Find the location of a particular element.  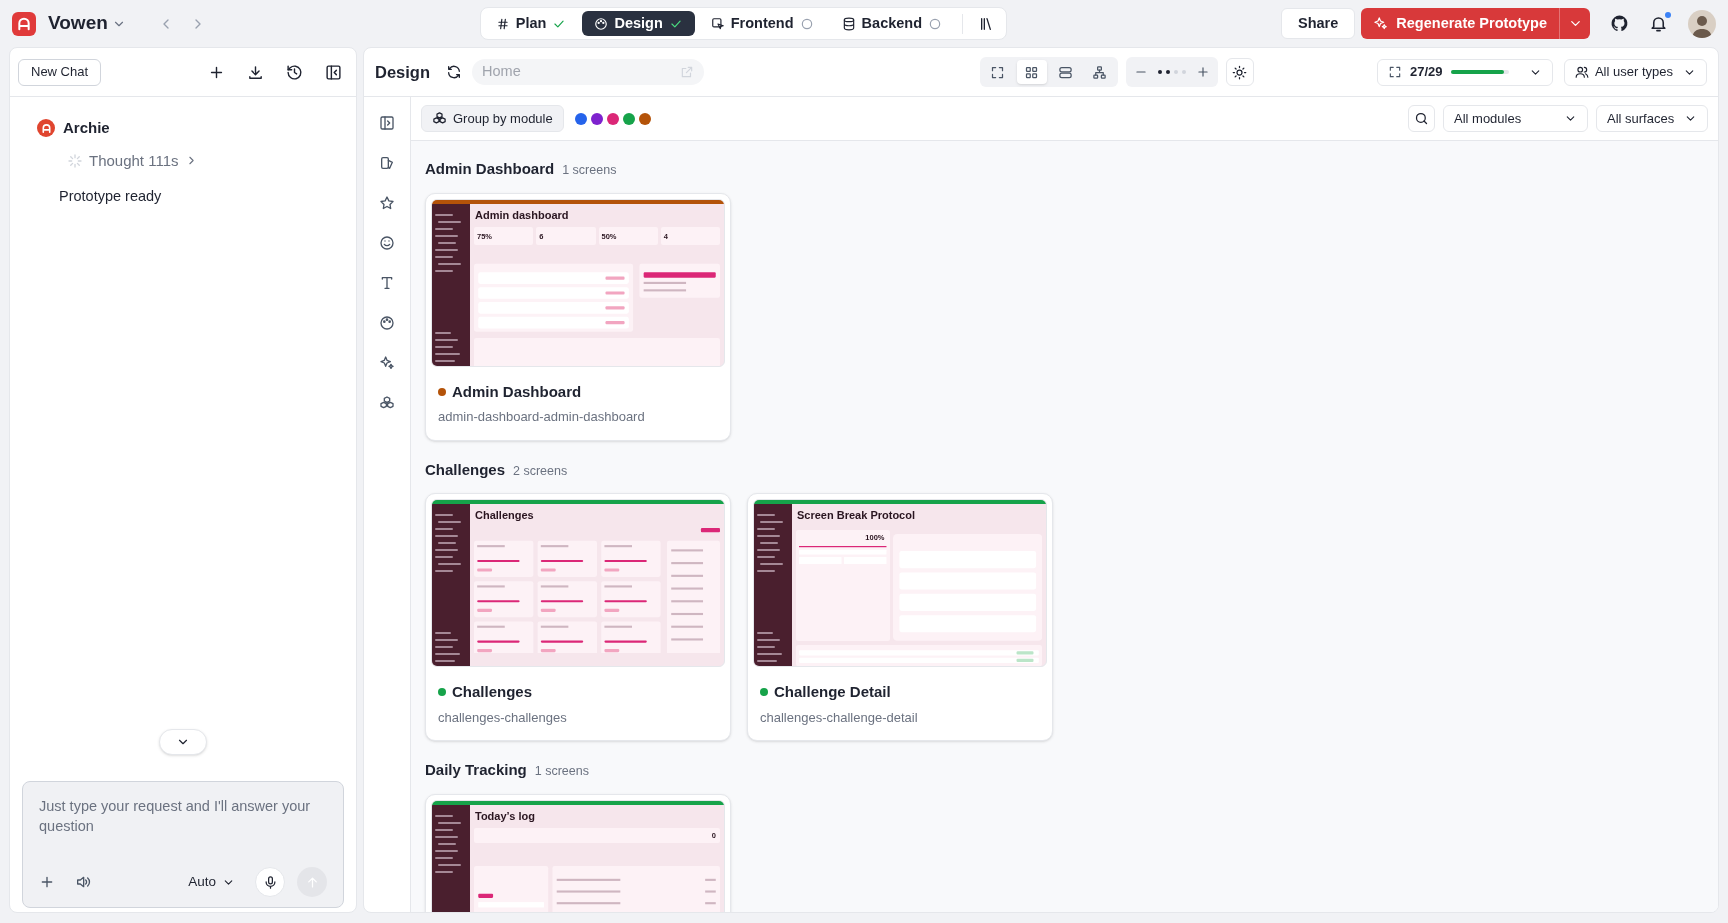

filter-dropdown: All modules is located at coordinates (1515, 118).